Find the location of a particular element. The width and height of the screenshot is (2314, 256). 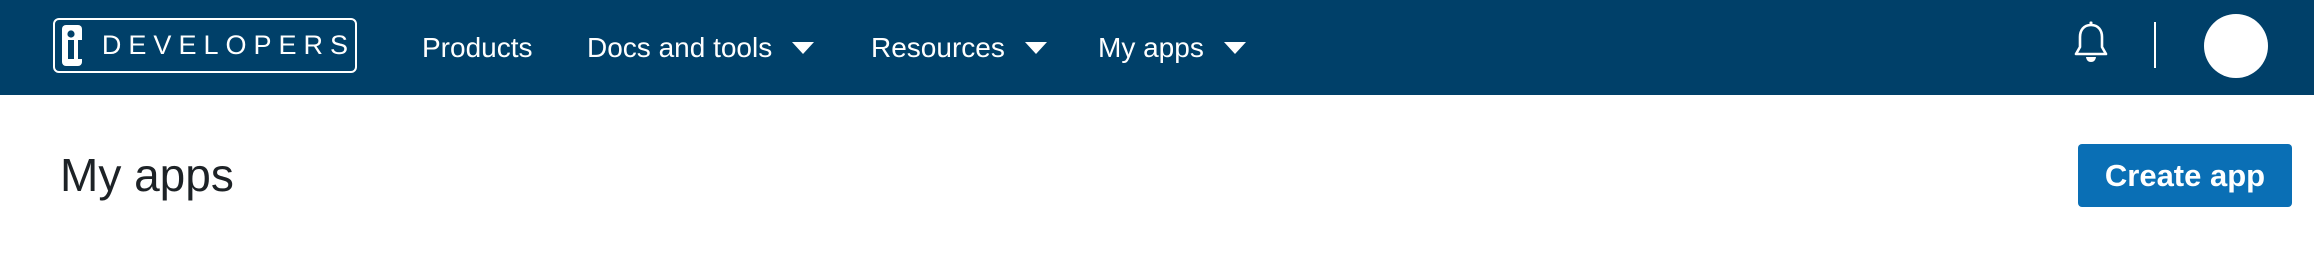

linkedin-in-logo-icon is located at coordinates (79, 45).